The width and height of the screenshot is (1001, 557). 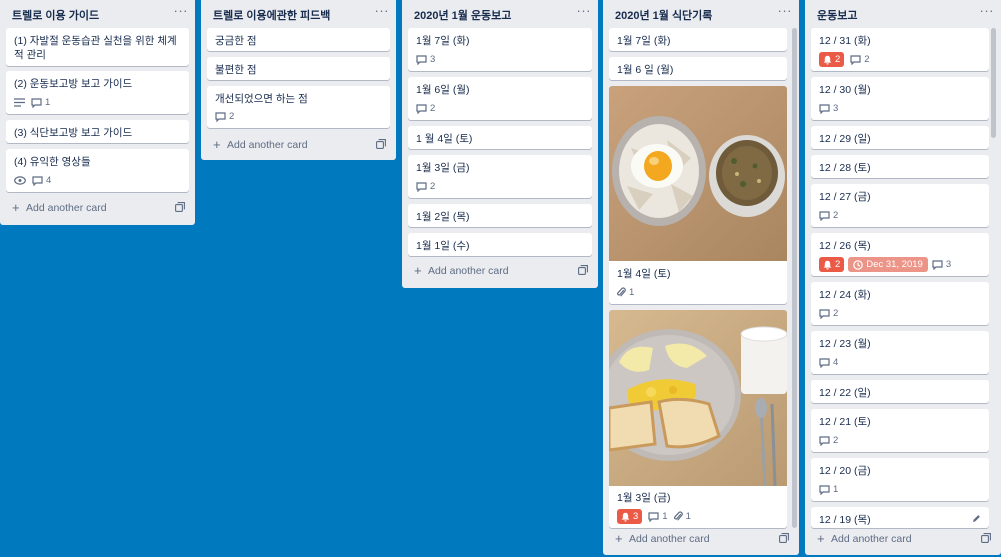 What do you see at coordinates (298, 39) in the screenshot?
I see `card: 궁금한 점` at bounding box center [298, 39].